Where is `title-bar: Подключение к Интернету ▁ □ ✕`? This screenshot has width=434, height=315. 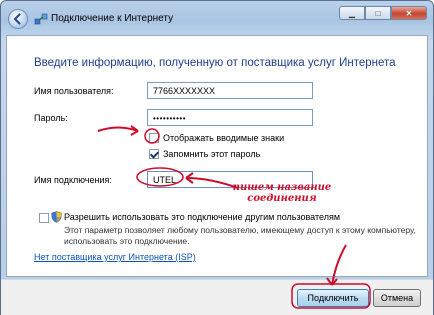
title-bar: Подключение к Интернету ▁ □ ✕ is located at coordinates (217, 18).